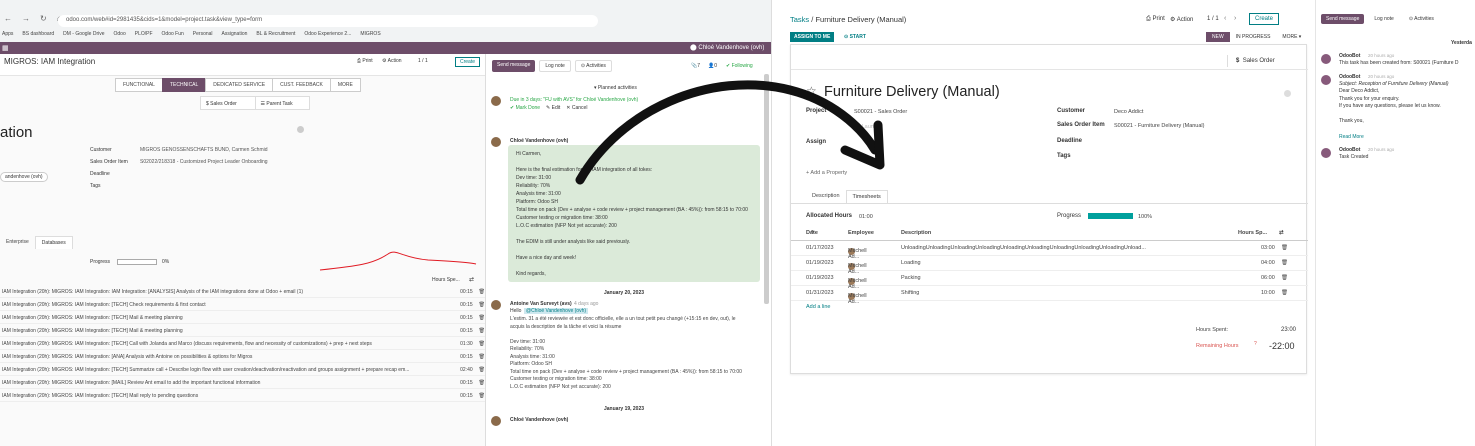 Image resolution: width=1475 pixels, height=446 pixels. Describe the element at coordinates (1049, 265) in the screenshot. I see `table-row: 01/19/2023 Mitchell Ad... Loading 04:00 🗑` at that location.